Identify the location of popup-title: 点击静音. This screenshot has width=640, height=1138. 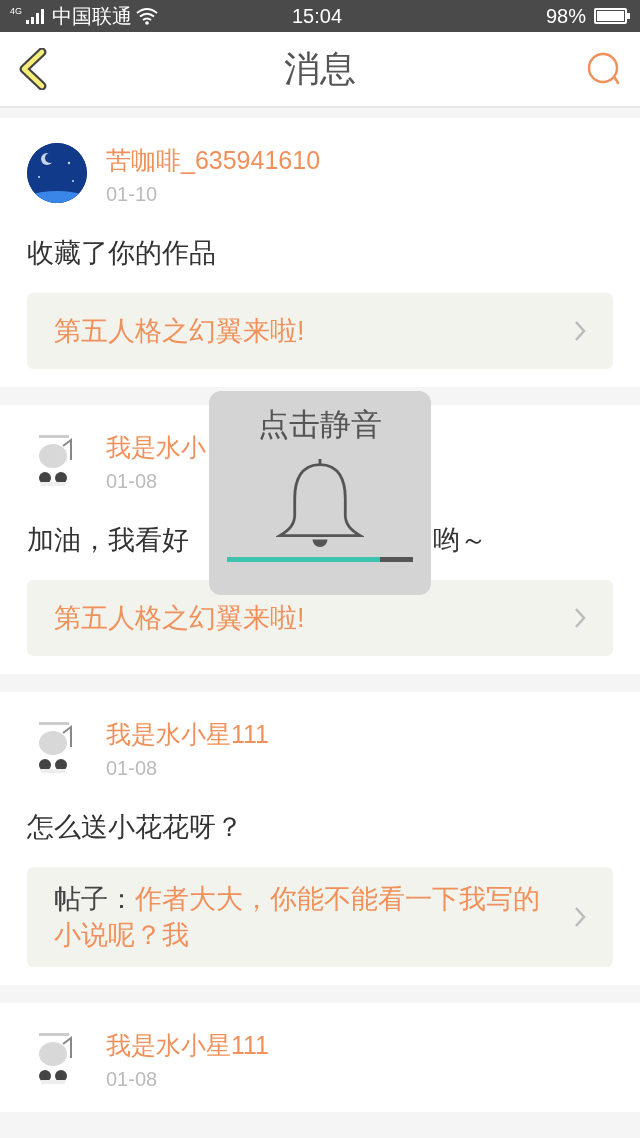
(320, 425).